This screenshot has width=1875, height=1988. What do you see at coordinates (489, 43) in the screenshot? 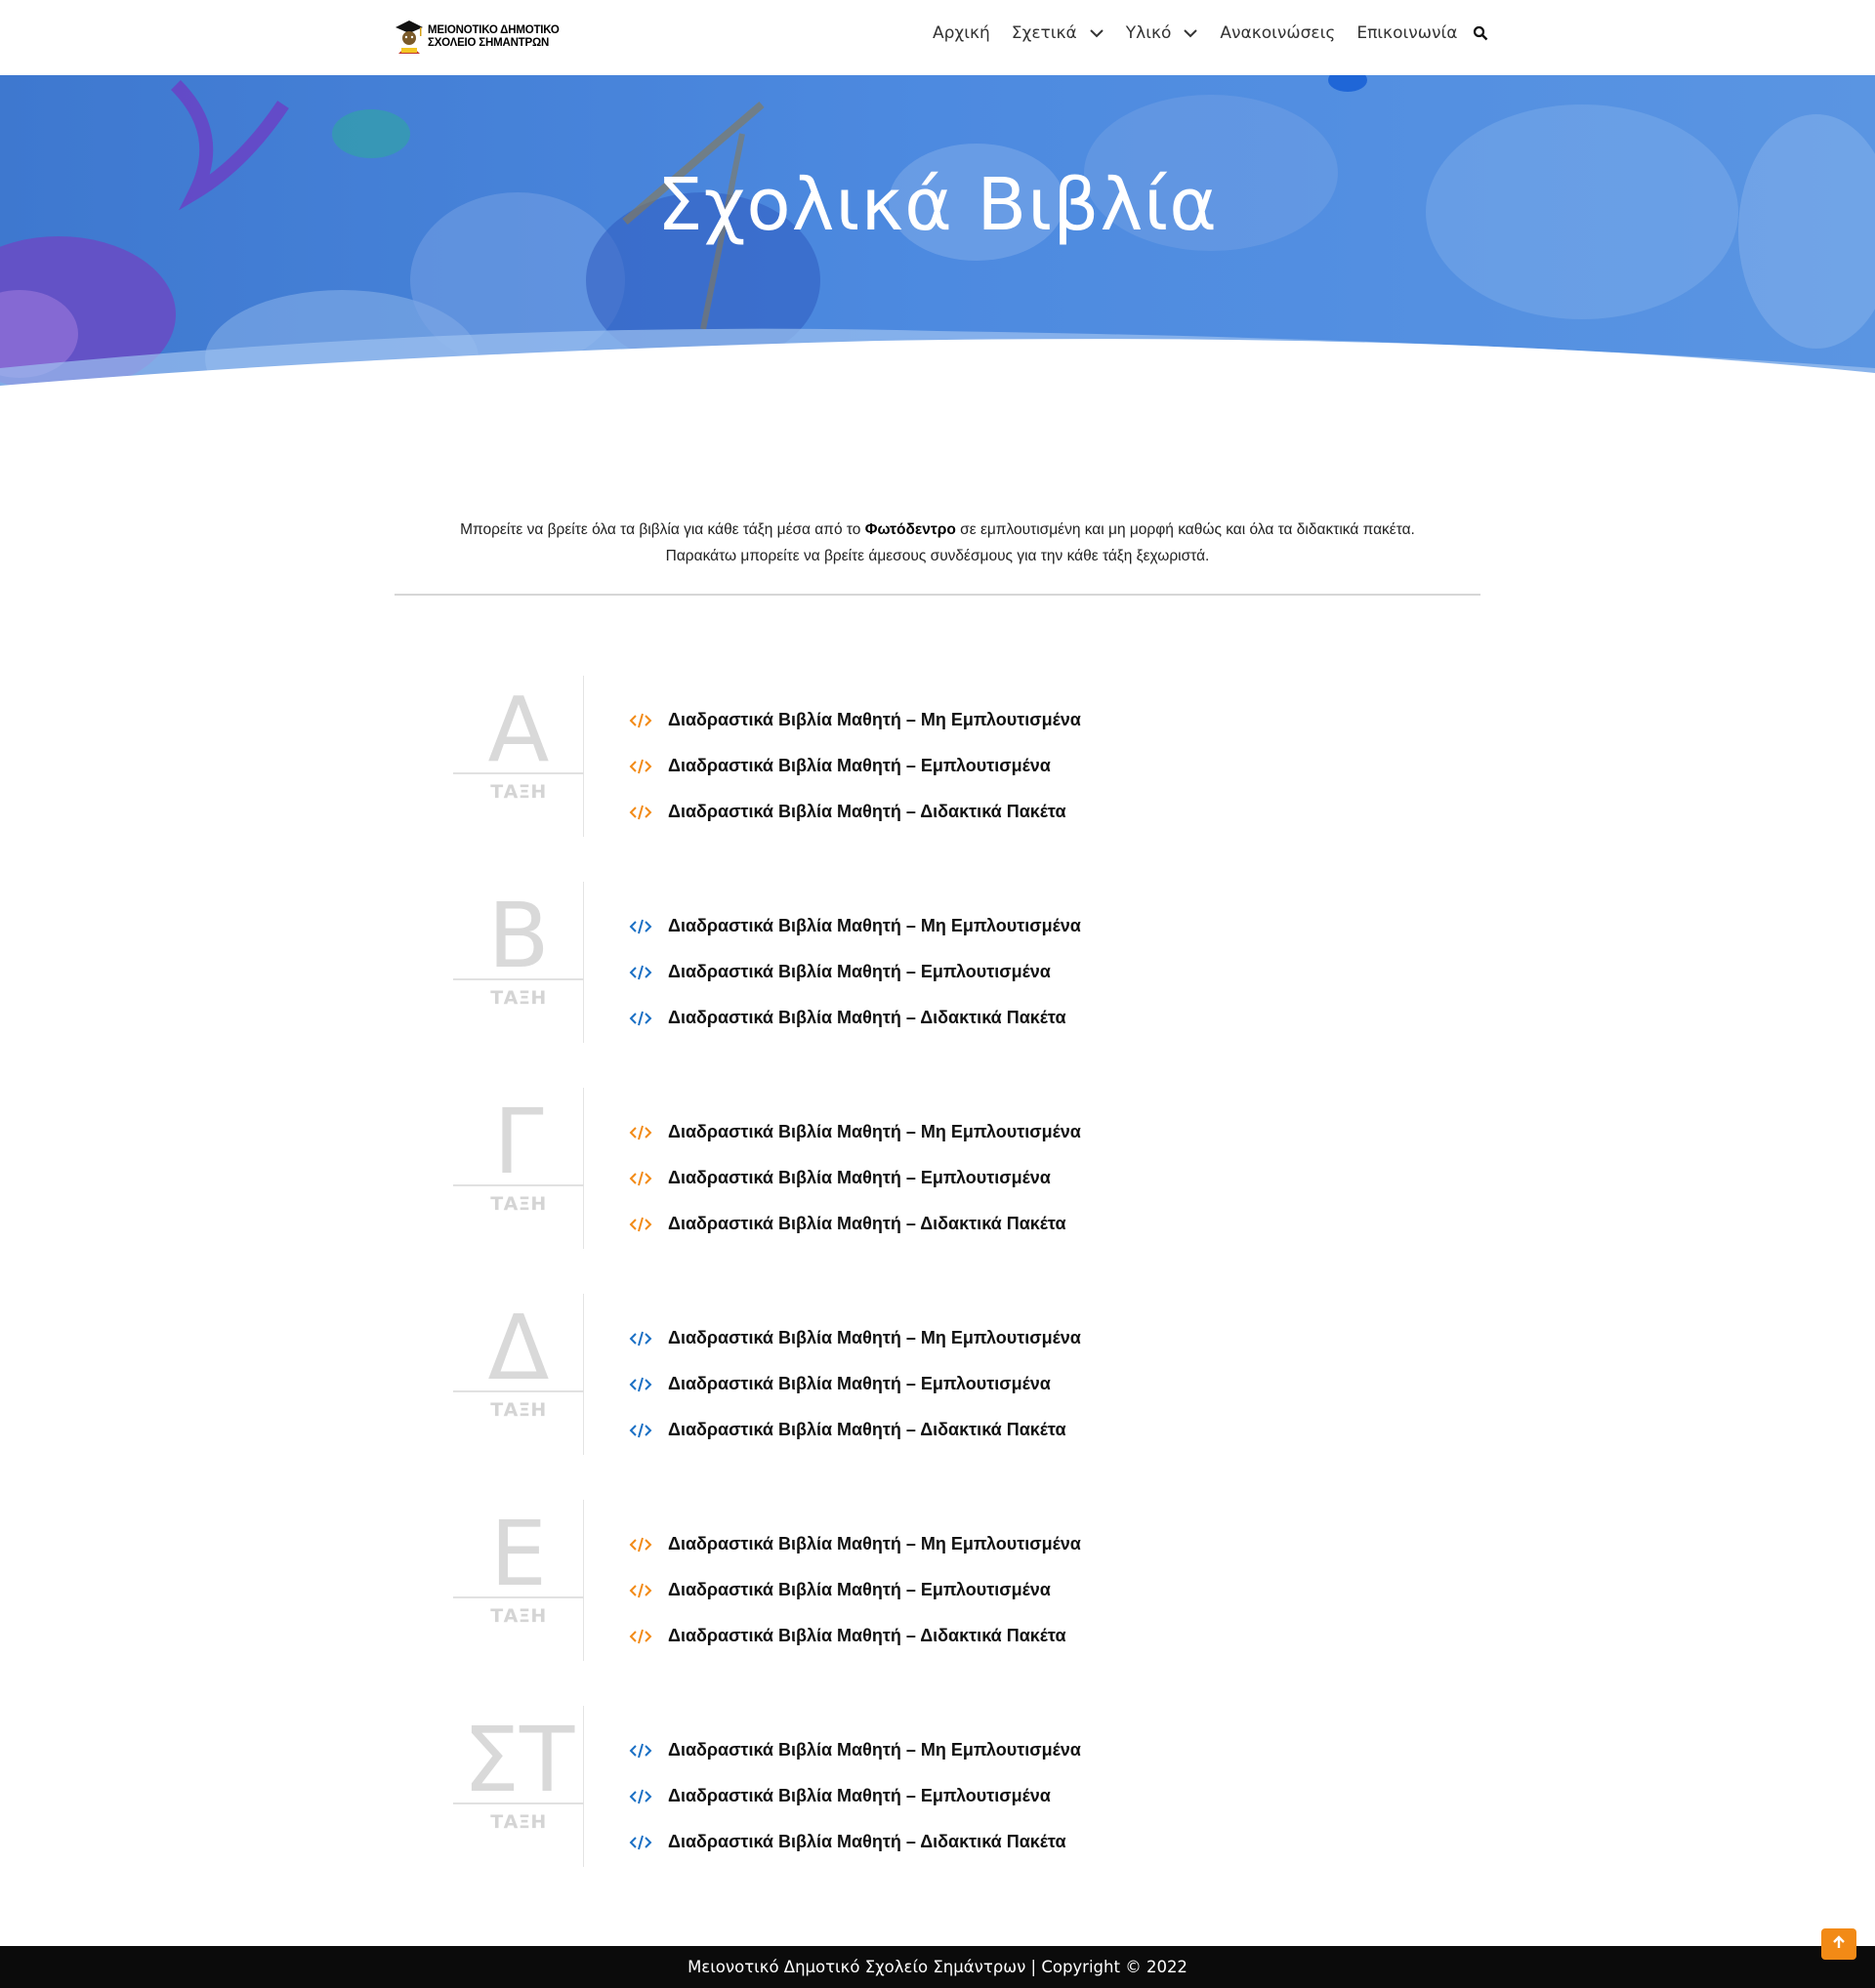
I see `logo-line-2: ΣΧΟΛΕΙΟ ΣΗΜΑΝΤΡΩΝ` at bounding box center [489, 43].